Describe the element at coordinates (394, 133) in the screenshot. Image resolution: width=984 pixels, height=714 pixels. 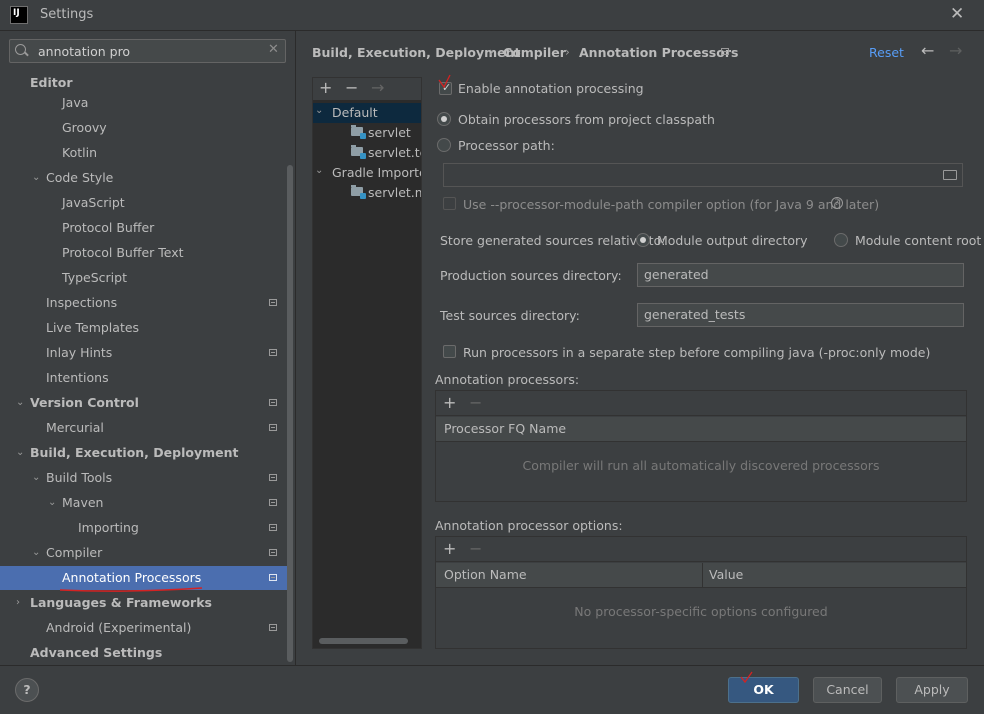
I see `profile-module-servlet: servlet` at that location.